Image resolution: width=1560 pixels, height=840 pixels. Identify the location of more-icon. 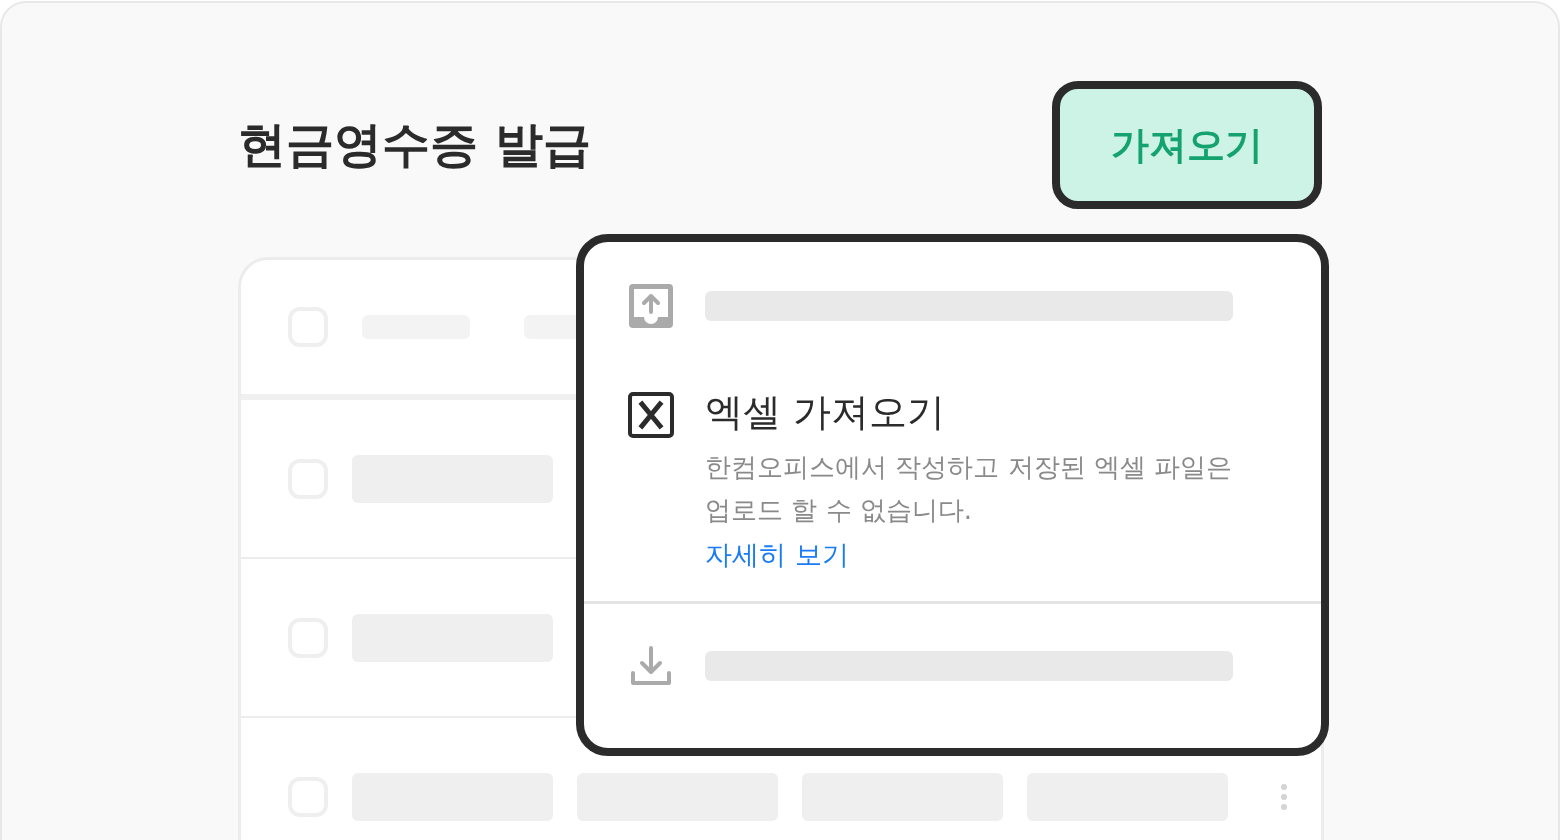
(1284, 796).